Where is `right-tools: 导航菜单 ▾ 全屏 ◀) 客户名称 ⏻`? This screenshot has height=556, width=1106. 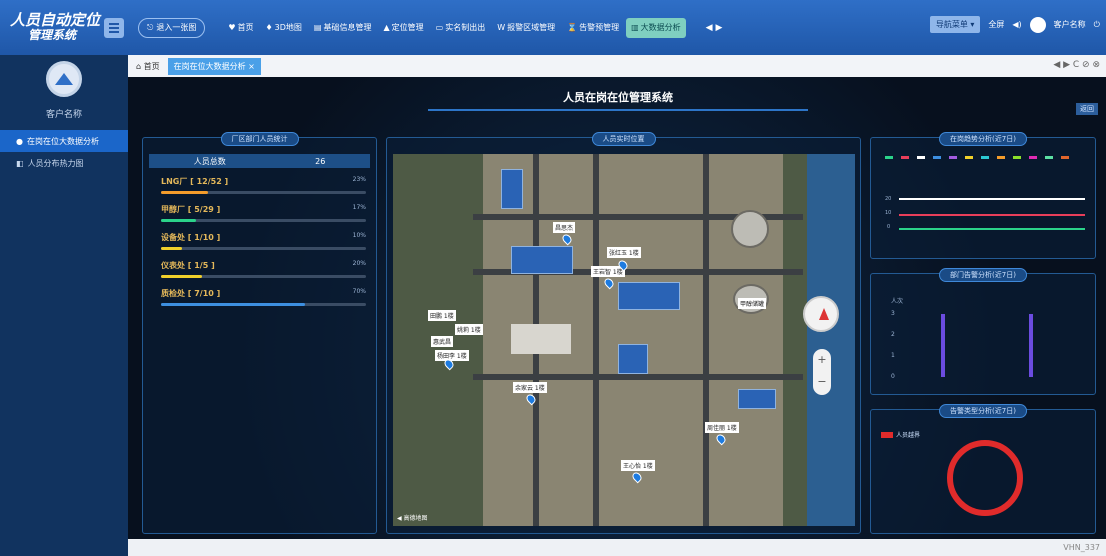
right-tools: 导航菜单 ▾ 全屏 ◀) 客户名称 ⏻ is located at coordinates (1014, 24).